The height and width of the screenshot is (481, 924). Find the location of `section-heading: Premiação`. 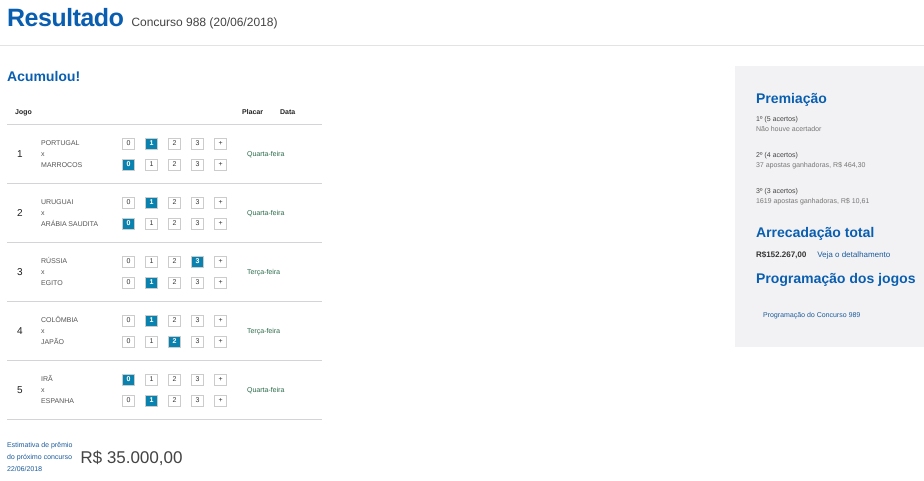

section-heading: Premiação is located at coordinates (792, 98).